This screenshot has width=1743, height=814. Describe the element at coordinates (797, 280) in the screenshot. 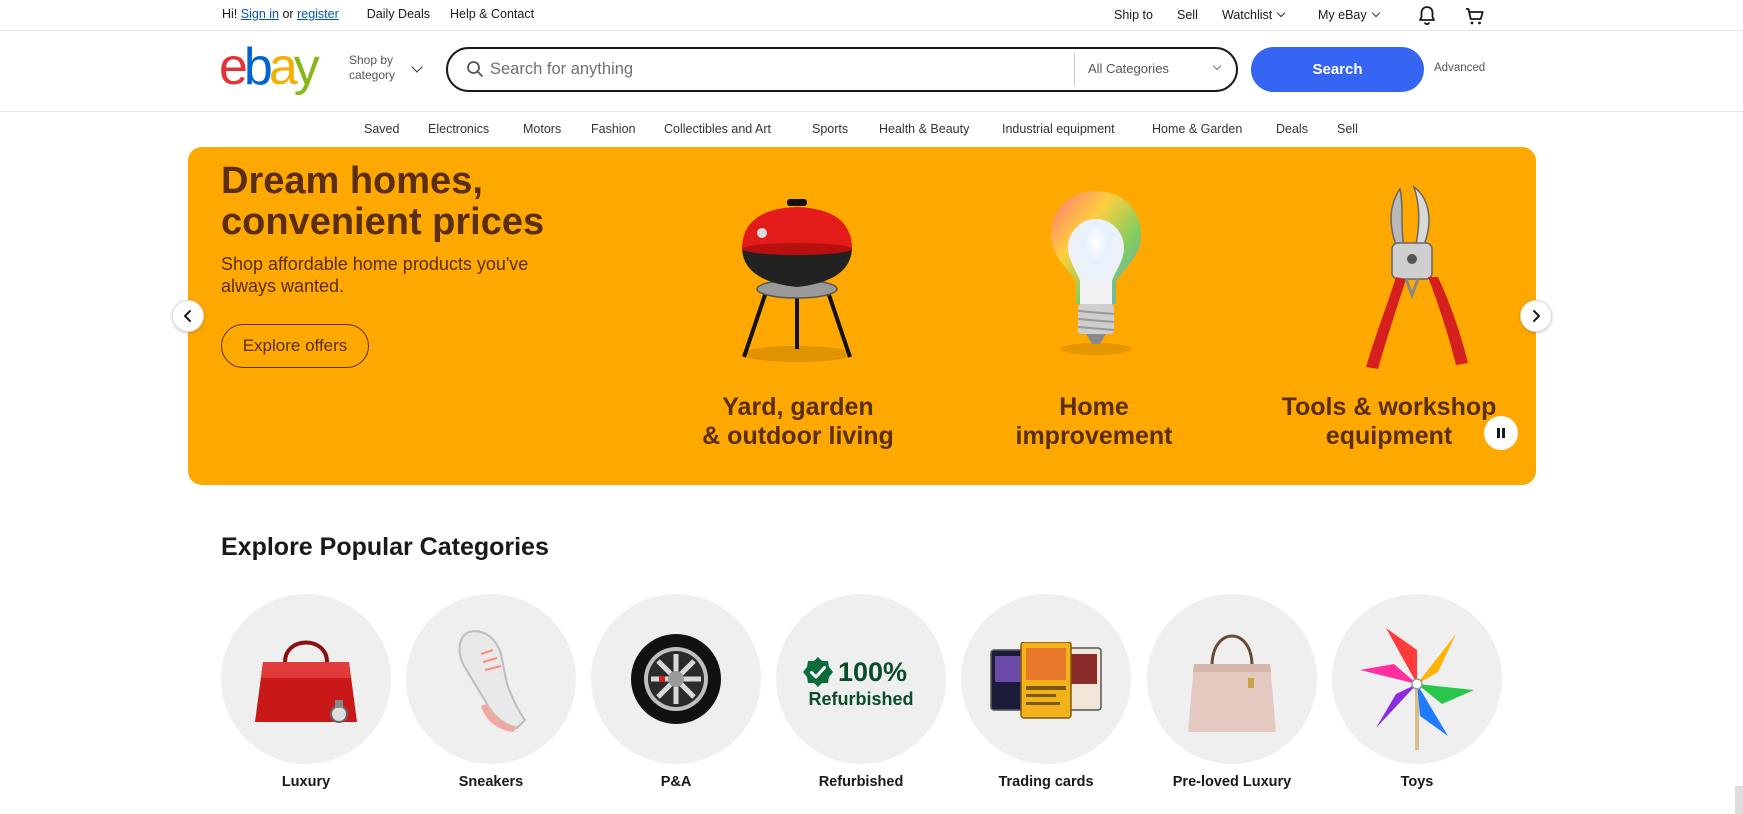

I see `grill-icon` at that location.